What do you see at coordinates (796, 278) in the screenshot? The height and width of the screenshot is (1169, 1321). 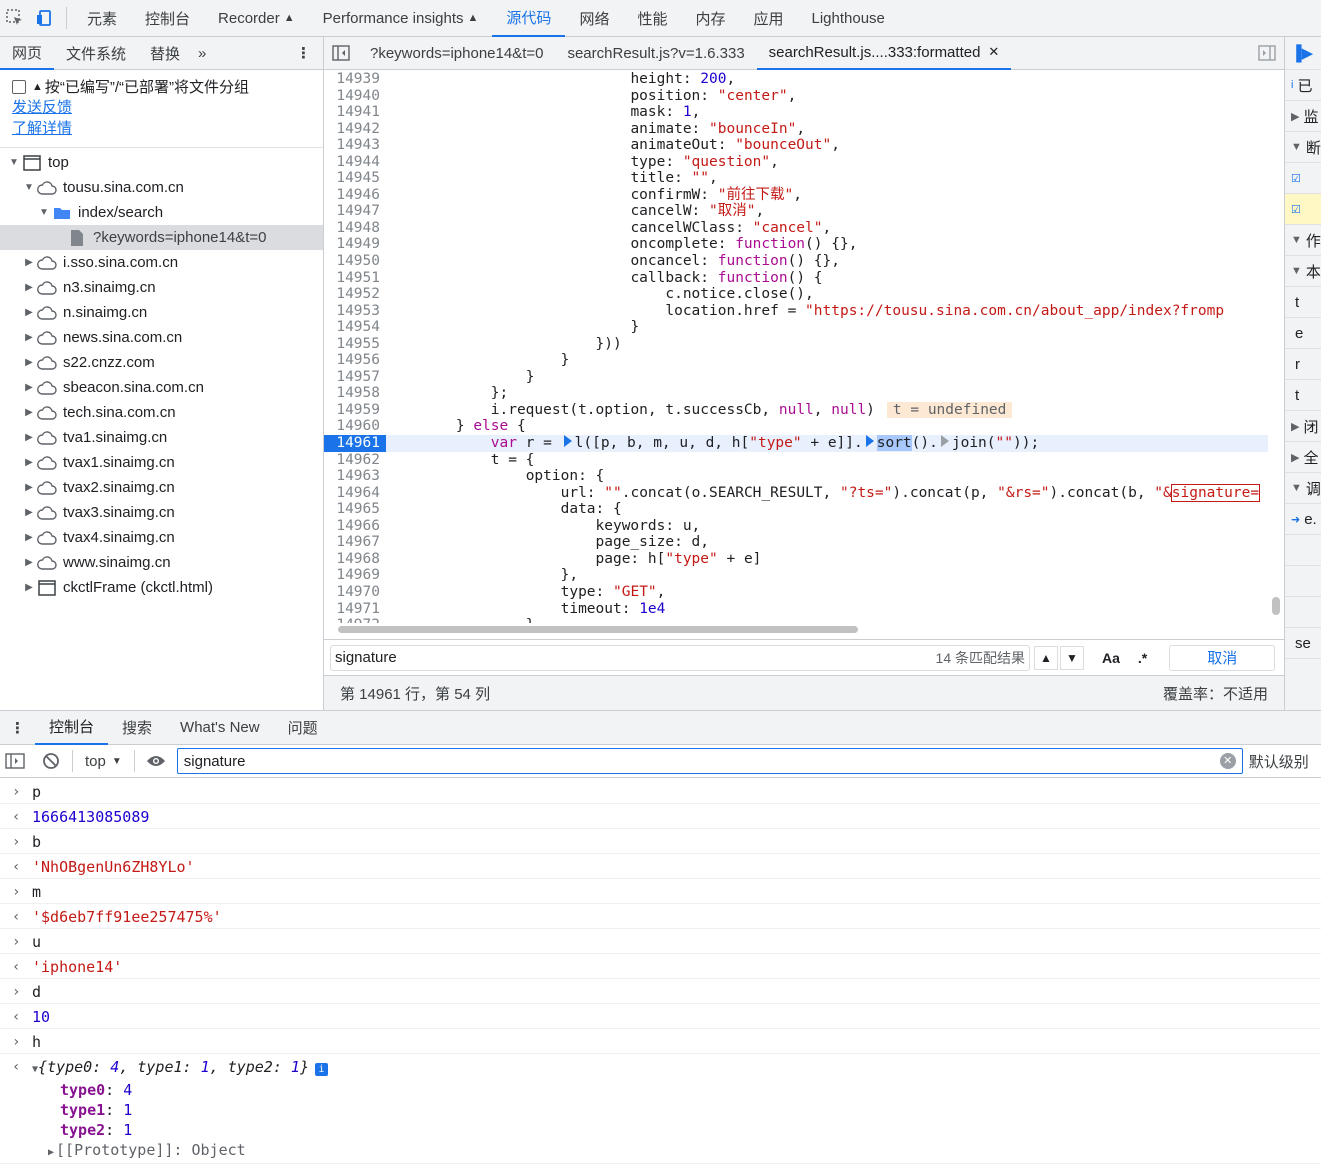 I see `code-line: 14951 callback: function() {` at bounding box center [796, 278].